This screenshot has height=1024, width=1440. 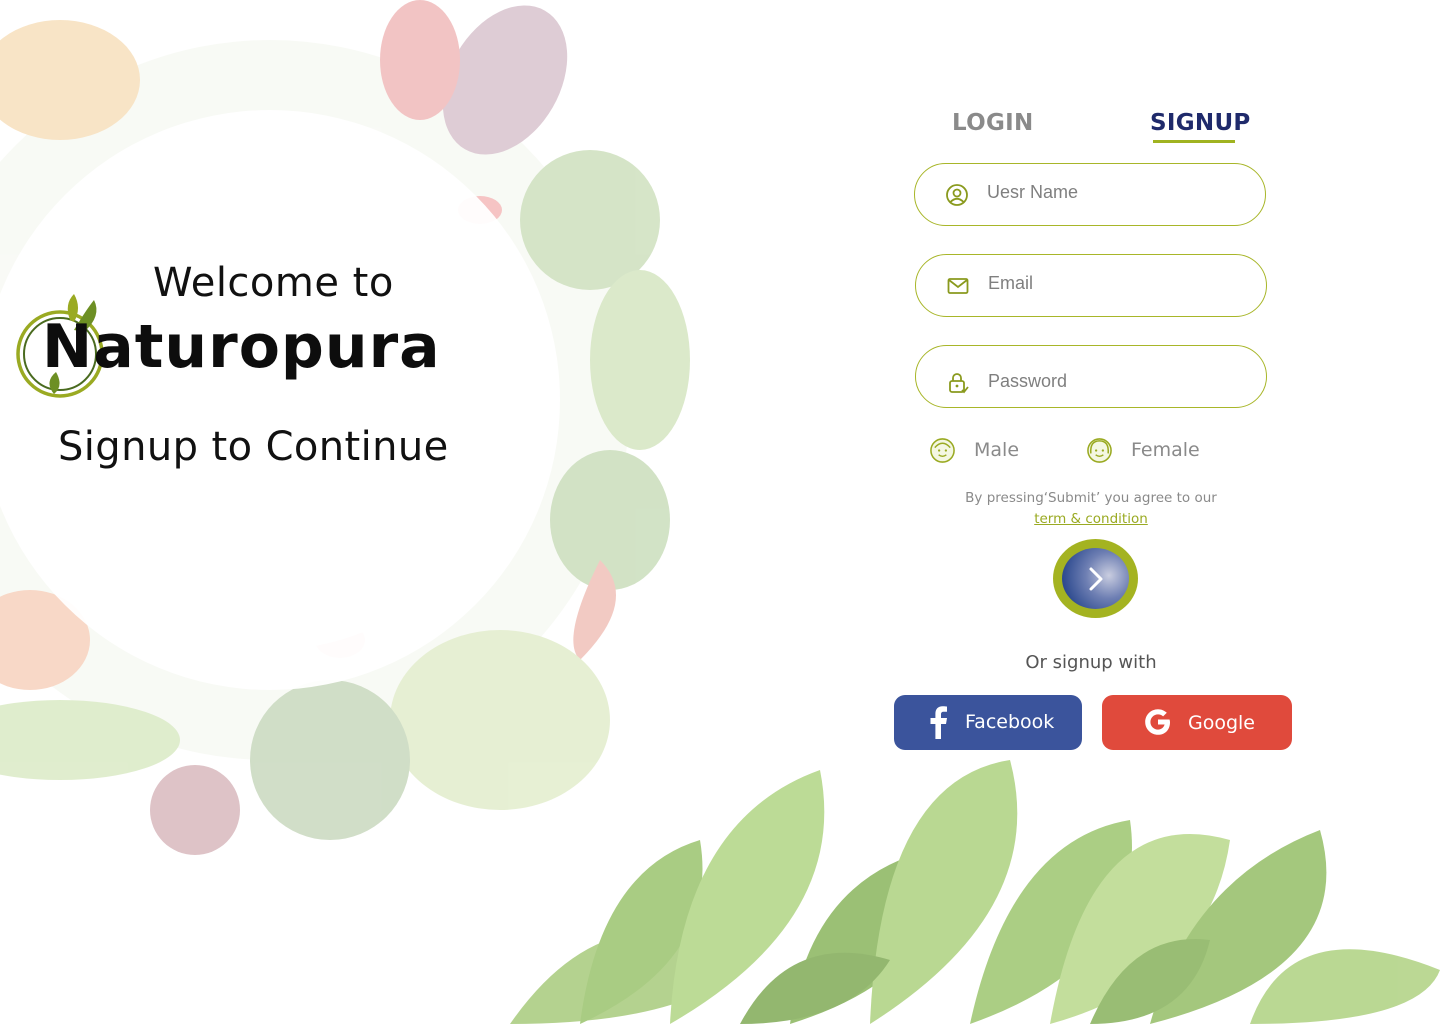 I want to click on password-placeholder: Password, so click(x=1028, y=381).